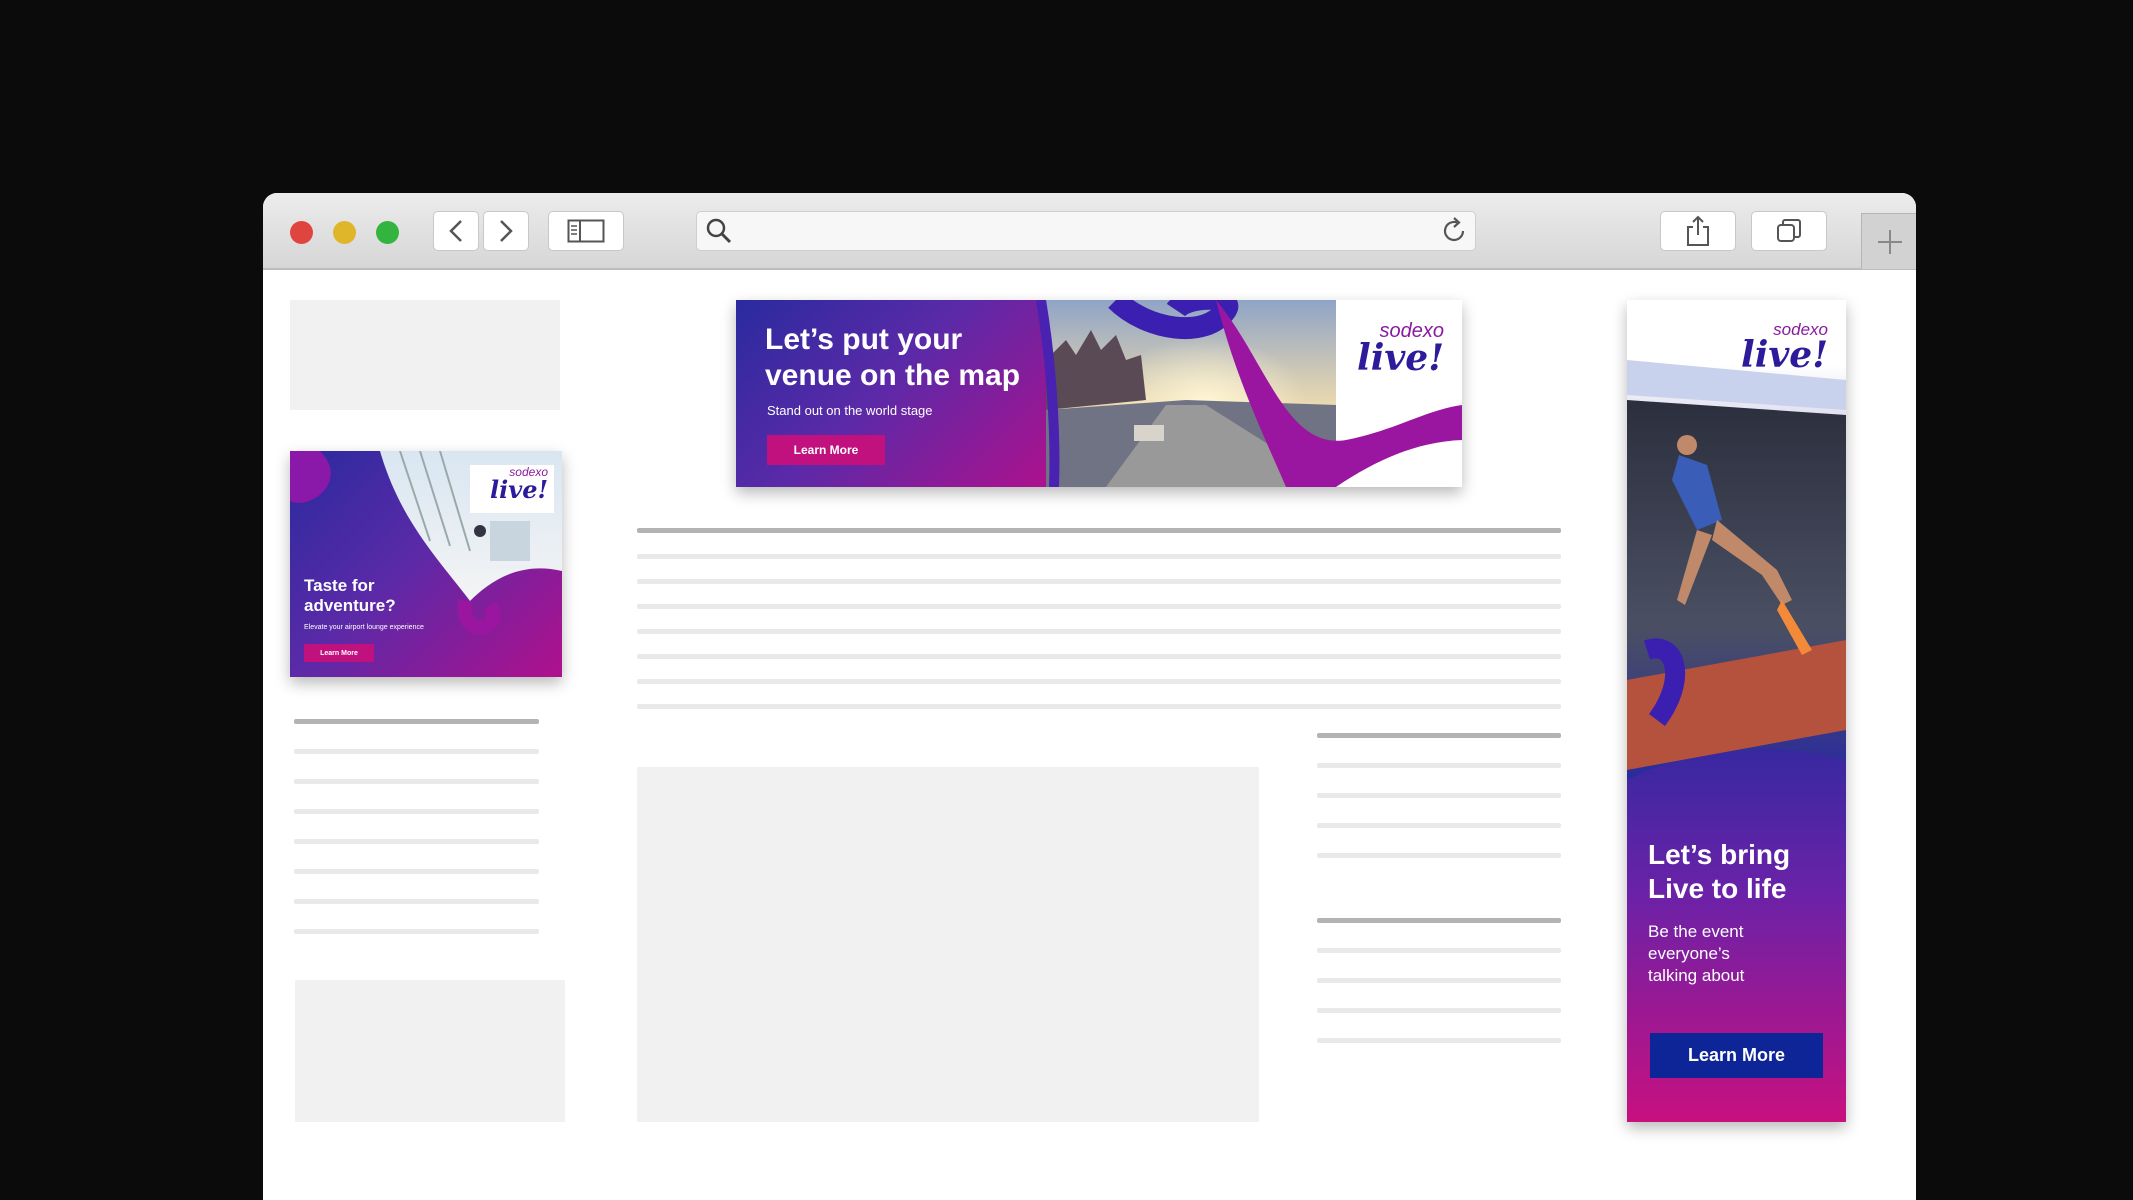 The height and width of the screenshot is (1200, 2133). I want to click on sidebar-button, so click(586, 231).